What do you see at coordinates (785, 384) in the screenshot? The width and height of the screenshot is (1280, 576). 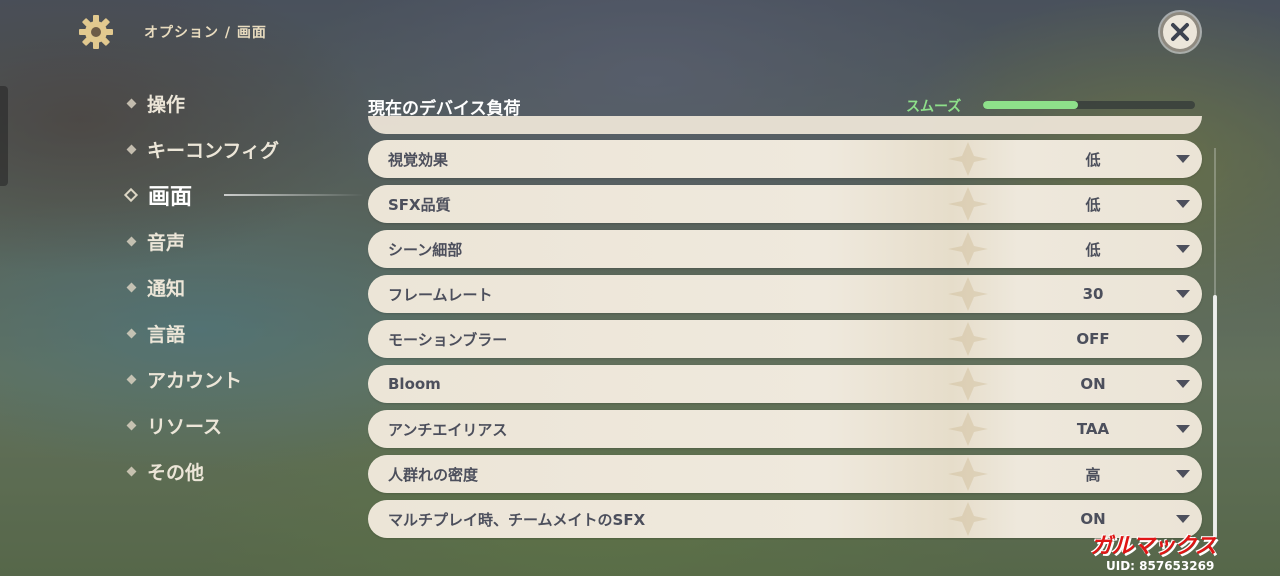 I see `setting-row: Bloom ON` at bounding box center [785, 384].